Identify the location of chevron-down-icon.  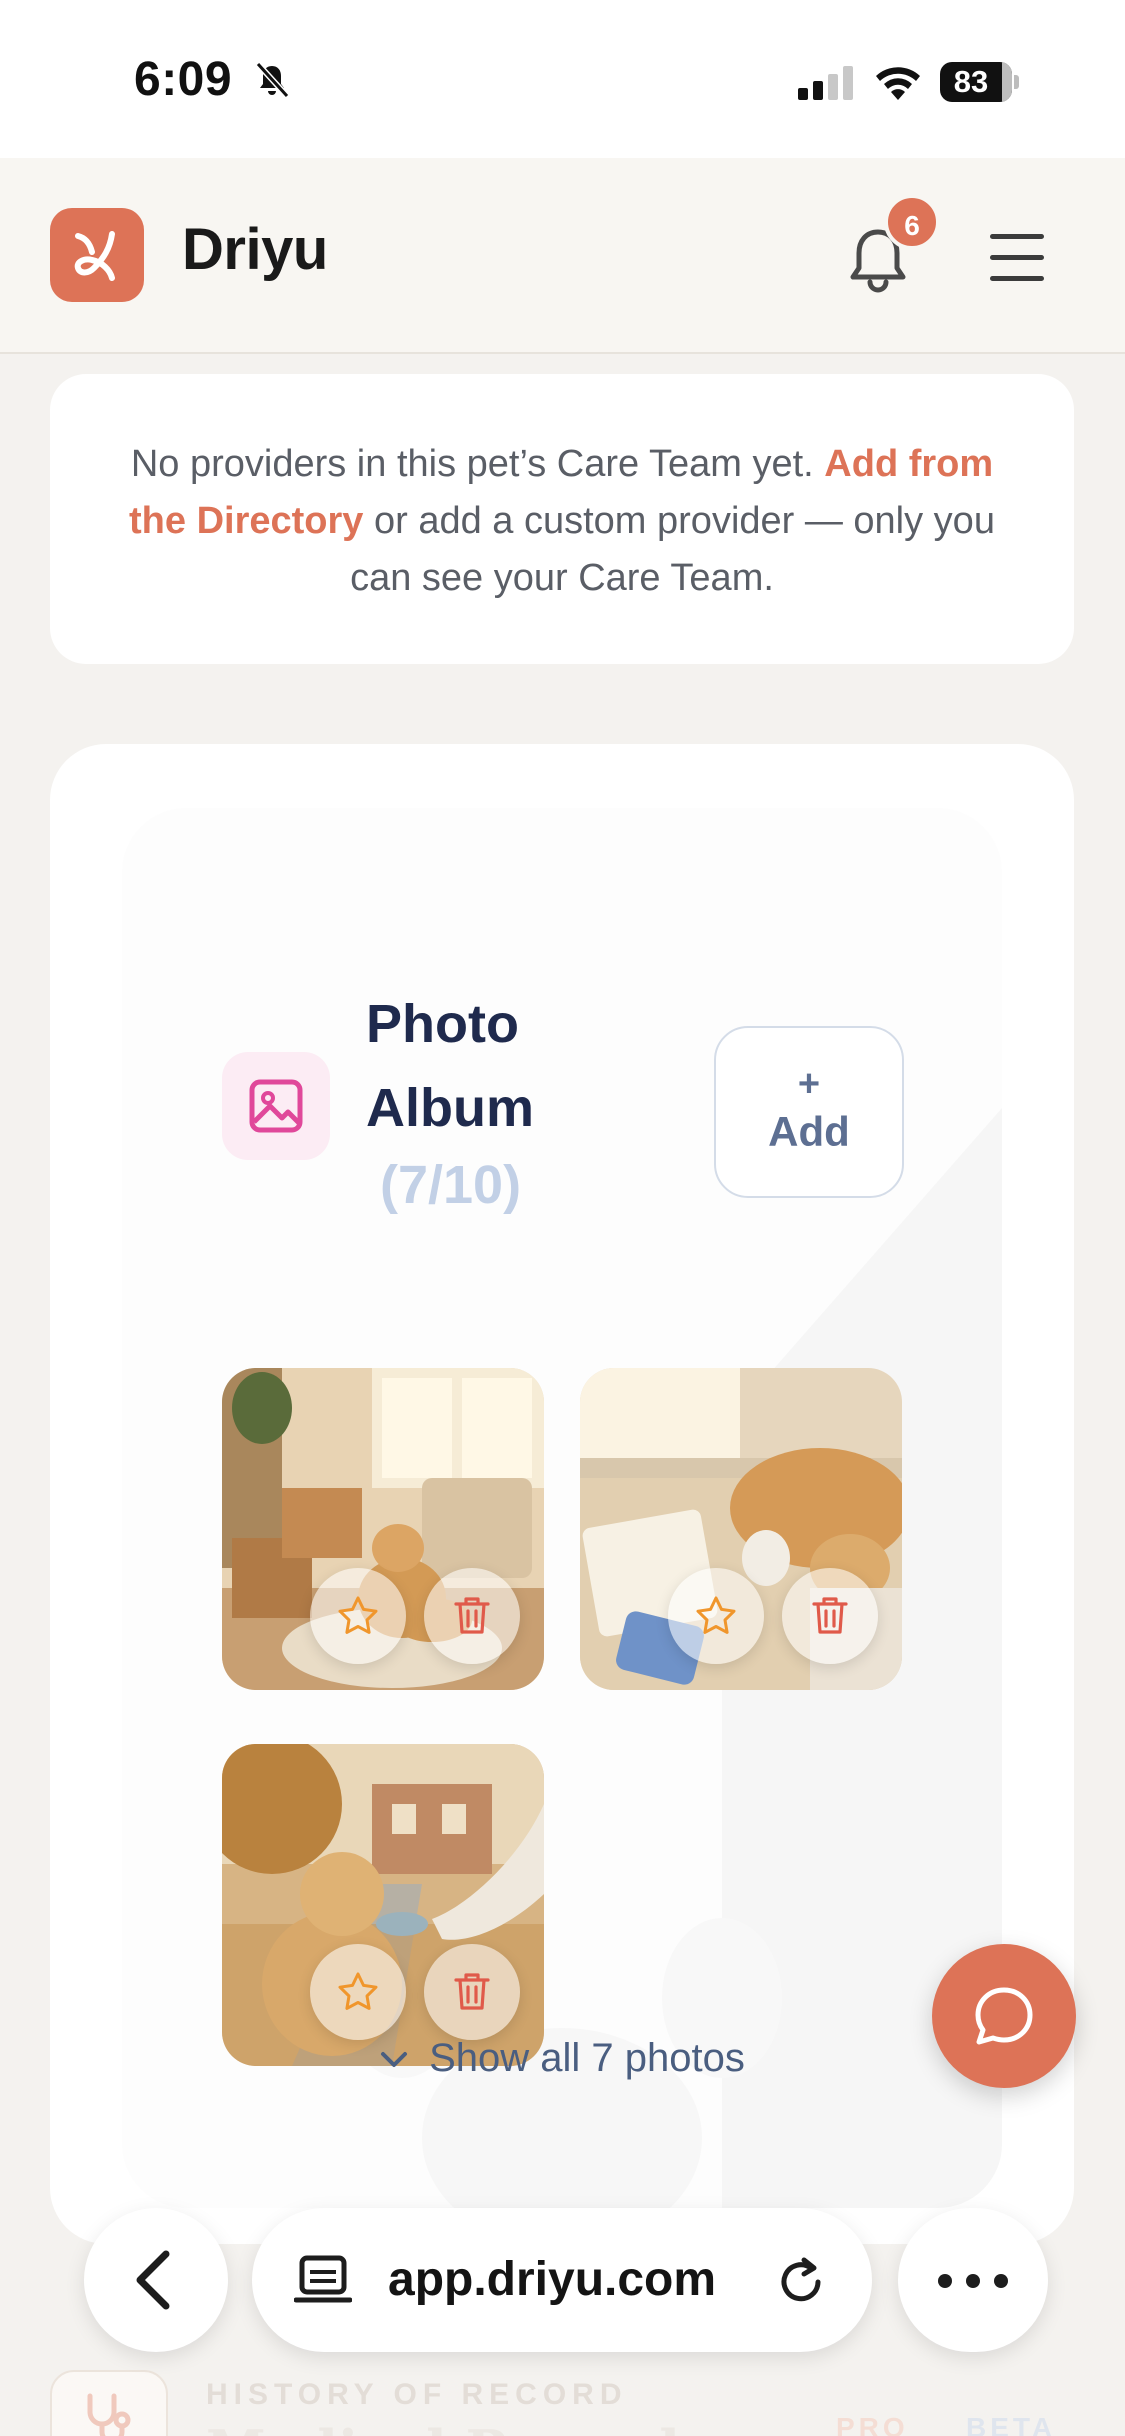
(394, 2060).